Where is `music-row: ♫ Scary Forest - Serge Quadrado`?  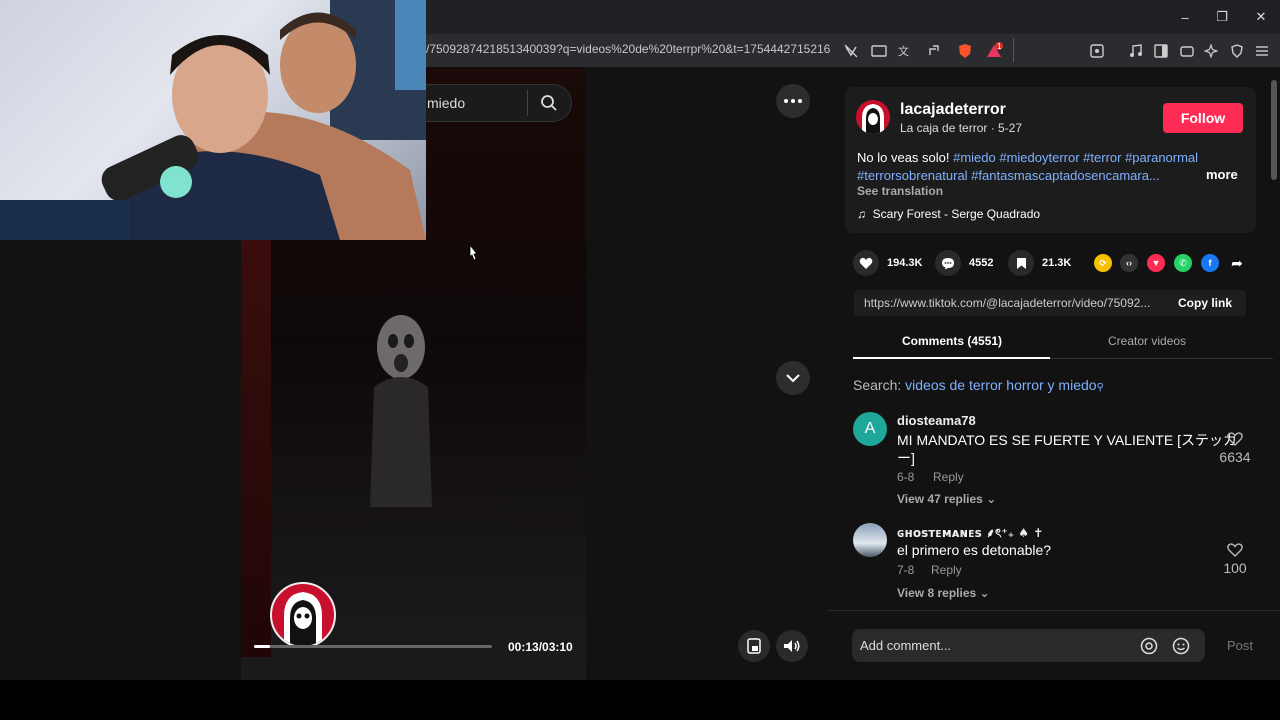
music-row: ♫ Scary Forest - Serge Quadrado is located at coordinates (948, 214).